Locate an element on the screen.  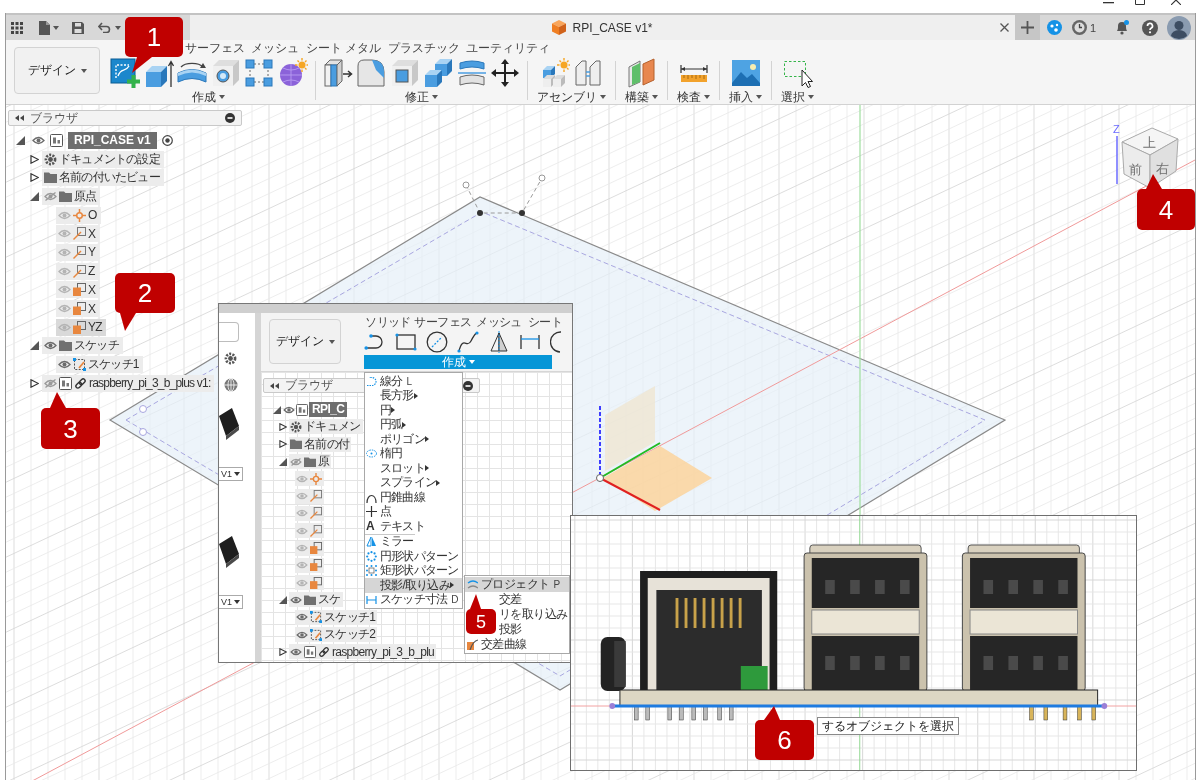
tree-item: スケッチ is located at coordinates (82, 346).